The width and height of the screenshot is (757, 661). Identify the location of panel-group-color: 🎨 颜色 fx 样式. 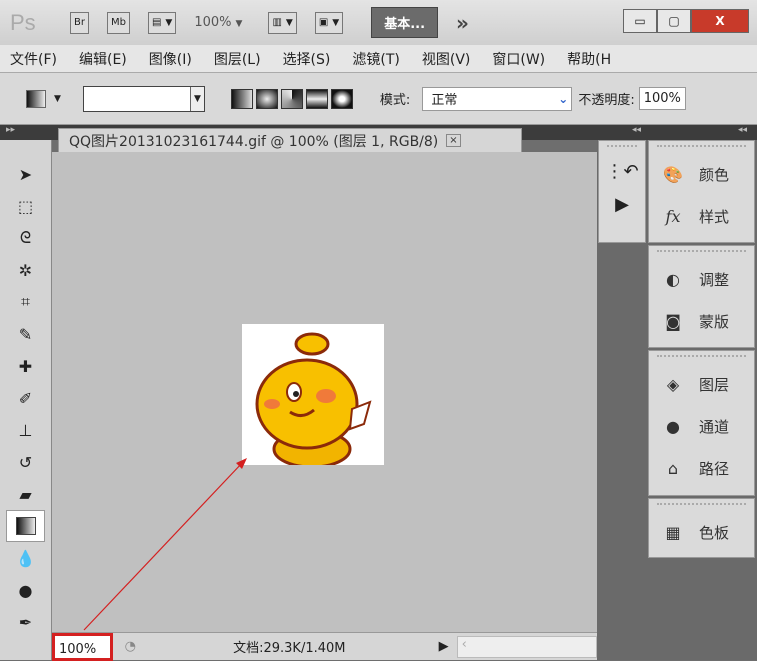
(701, 191).